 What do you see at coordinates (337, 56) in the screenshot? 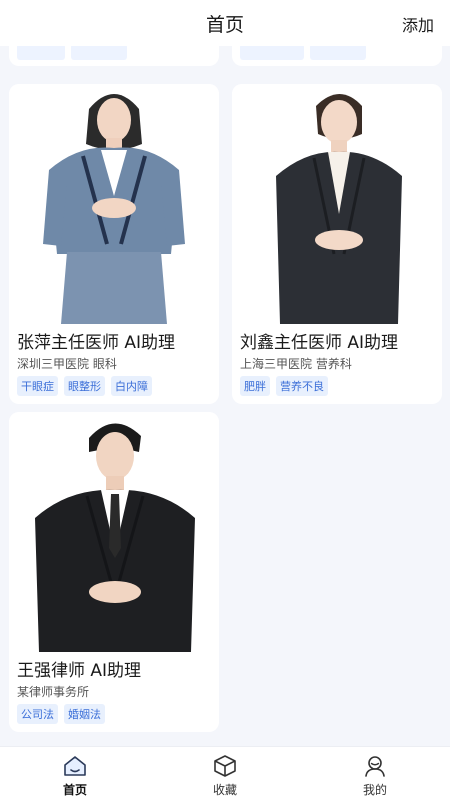
I see `partial-card-right` at bounding box center [337, 56].